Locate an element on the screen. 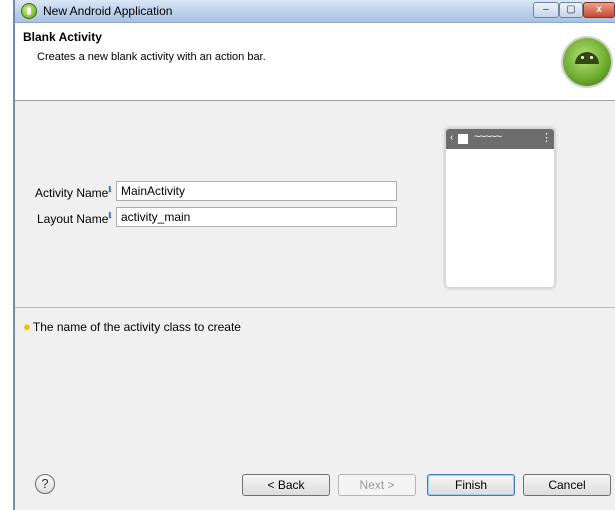 This screenshot has width=615, height=510. minimize-button: – is located at coordinates (546, 10).